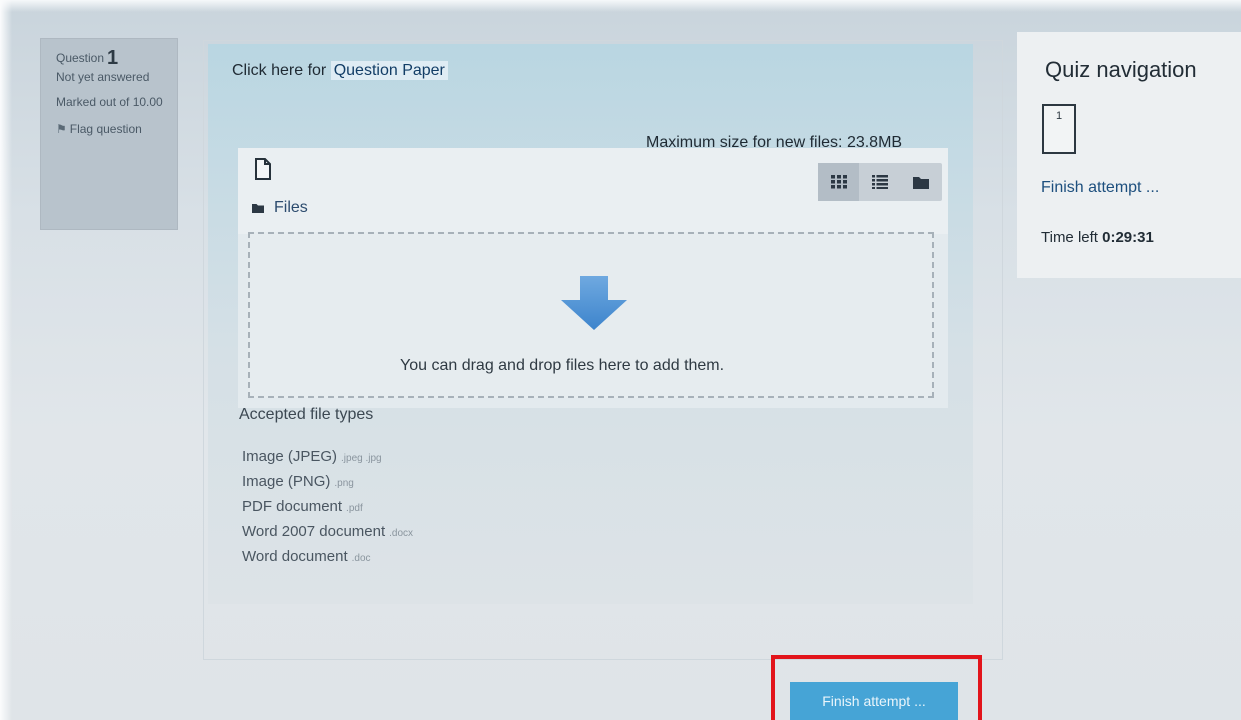 This screenshot has width=1241, height=720. What do you see at coordinates (306, 556) in the screenshot?
I see `accepted-type-item: Word document .doc` at bounding box center [306, 556].